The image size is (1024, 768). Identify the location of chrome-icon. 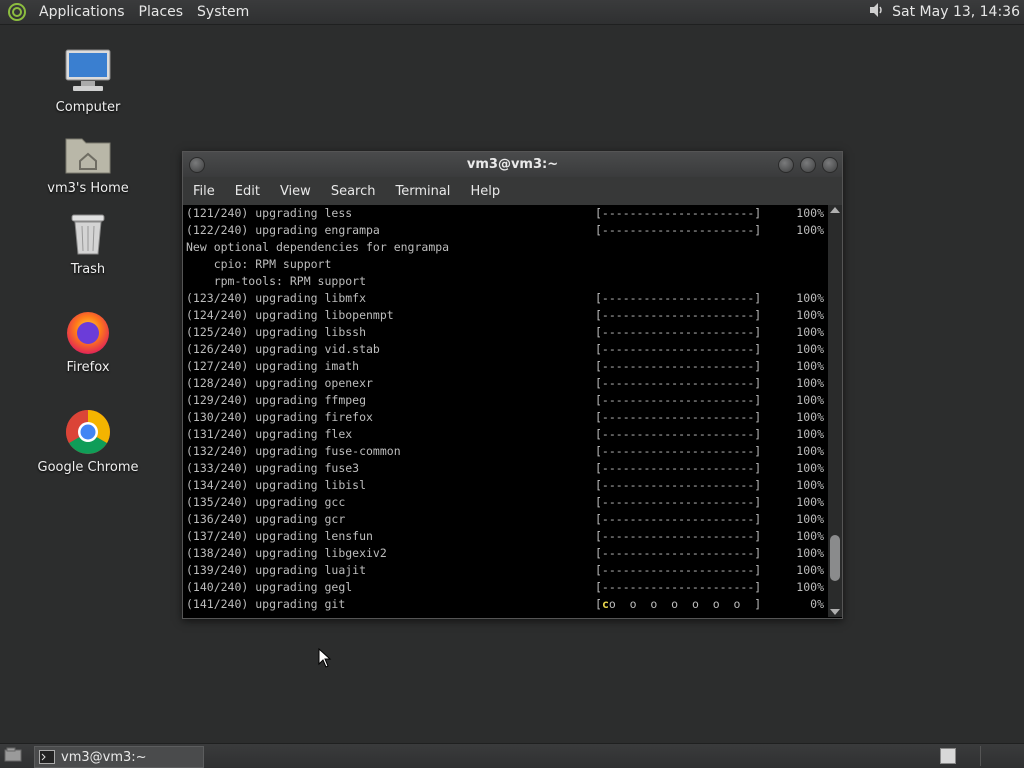
(88, 432).